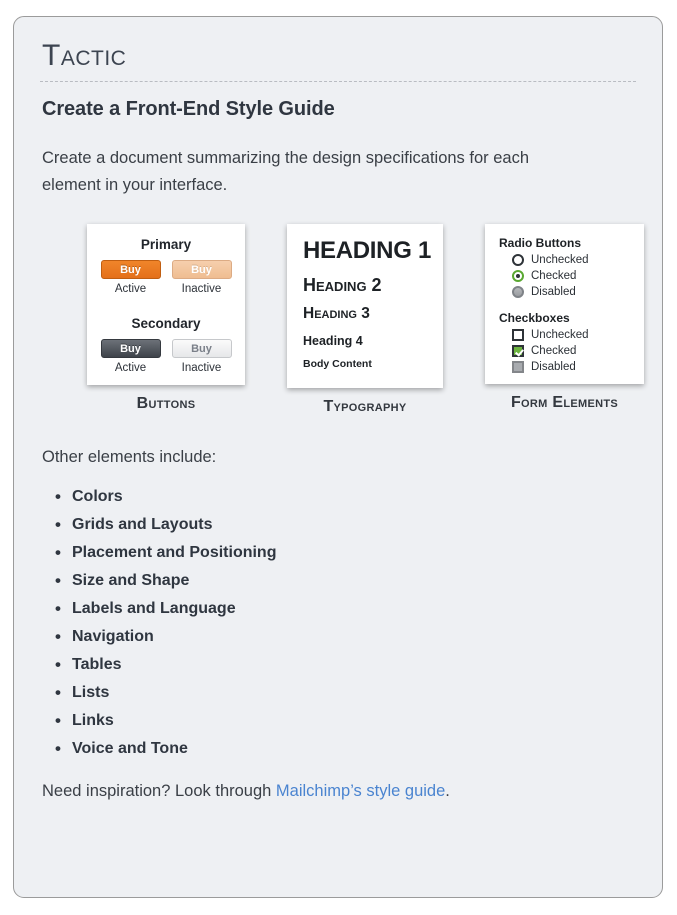 The image size is (677, 915). I want to click on mailchimp-style-guide-link: Mailchimp’s style guide, so click(360, 791).